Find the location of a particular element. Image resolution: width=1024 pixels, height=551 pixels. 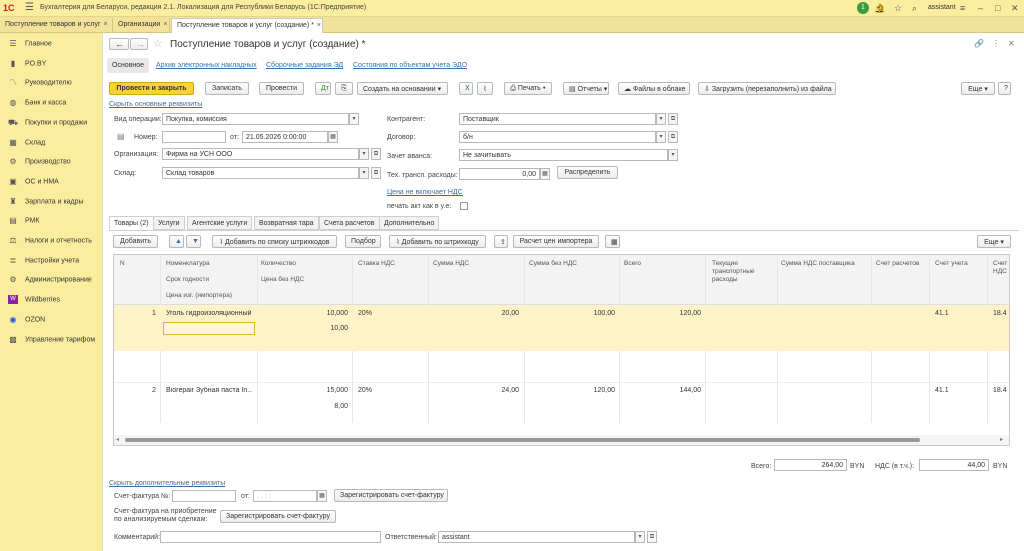

tab-goods: Товары (2) is located at coordinates (131, 223).